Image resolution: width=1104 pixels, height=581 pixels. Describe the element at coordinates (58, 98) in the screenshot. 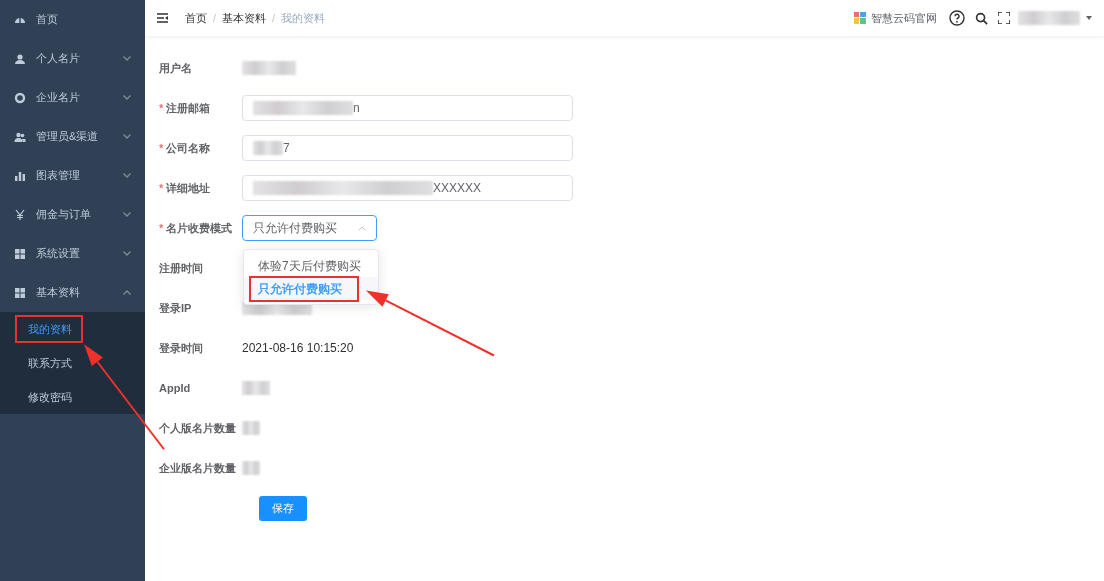

I see `sidebar-item-label: 企业名片` at that location.